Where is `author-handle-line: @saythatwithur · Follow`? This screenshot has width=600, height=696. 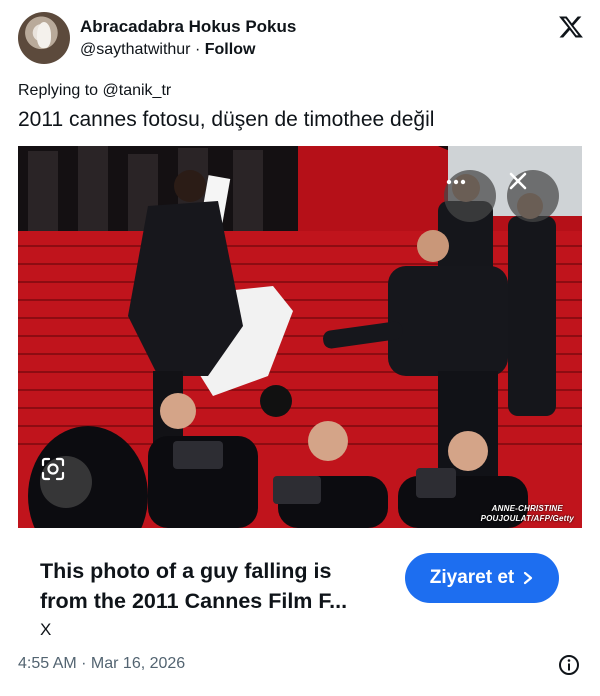
author-handle-line: @saythatwithur · Follow is located at coordinates (167, 50).